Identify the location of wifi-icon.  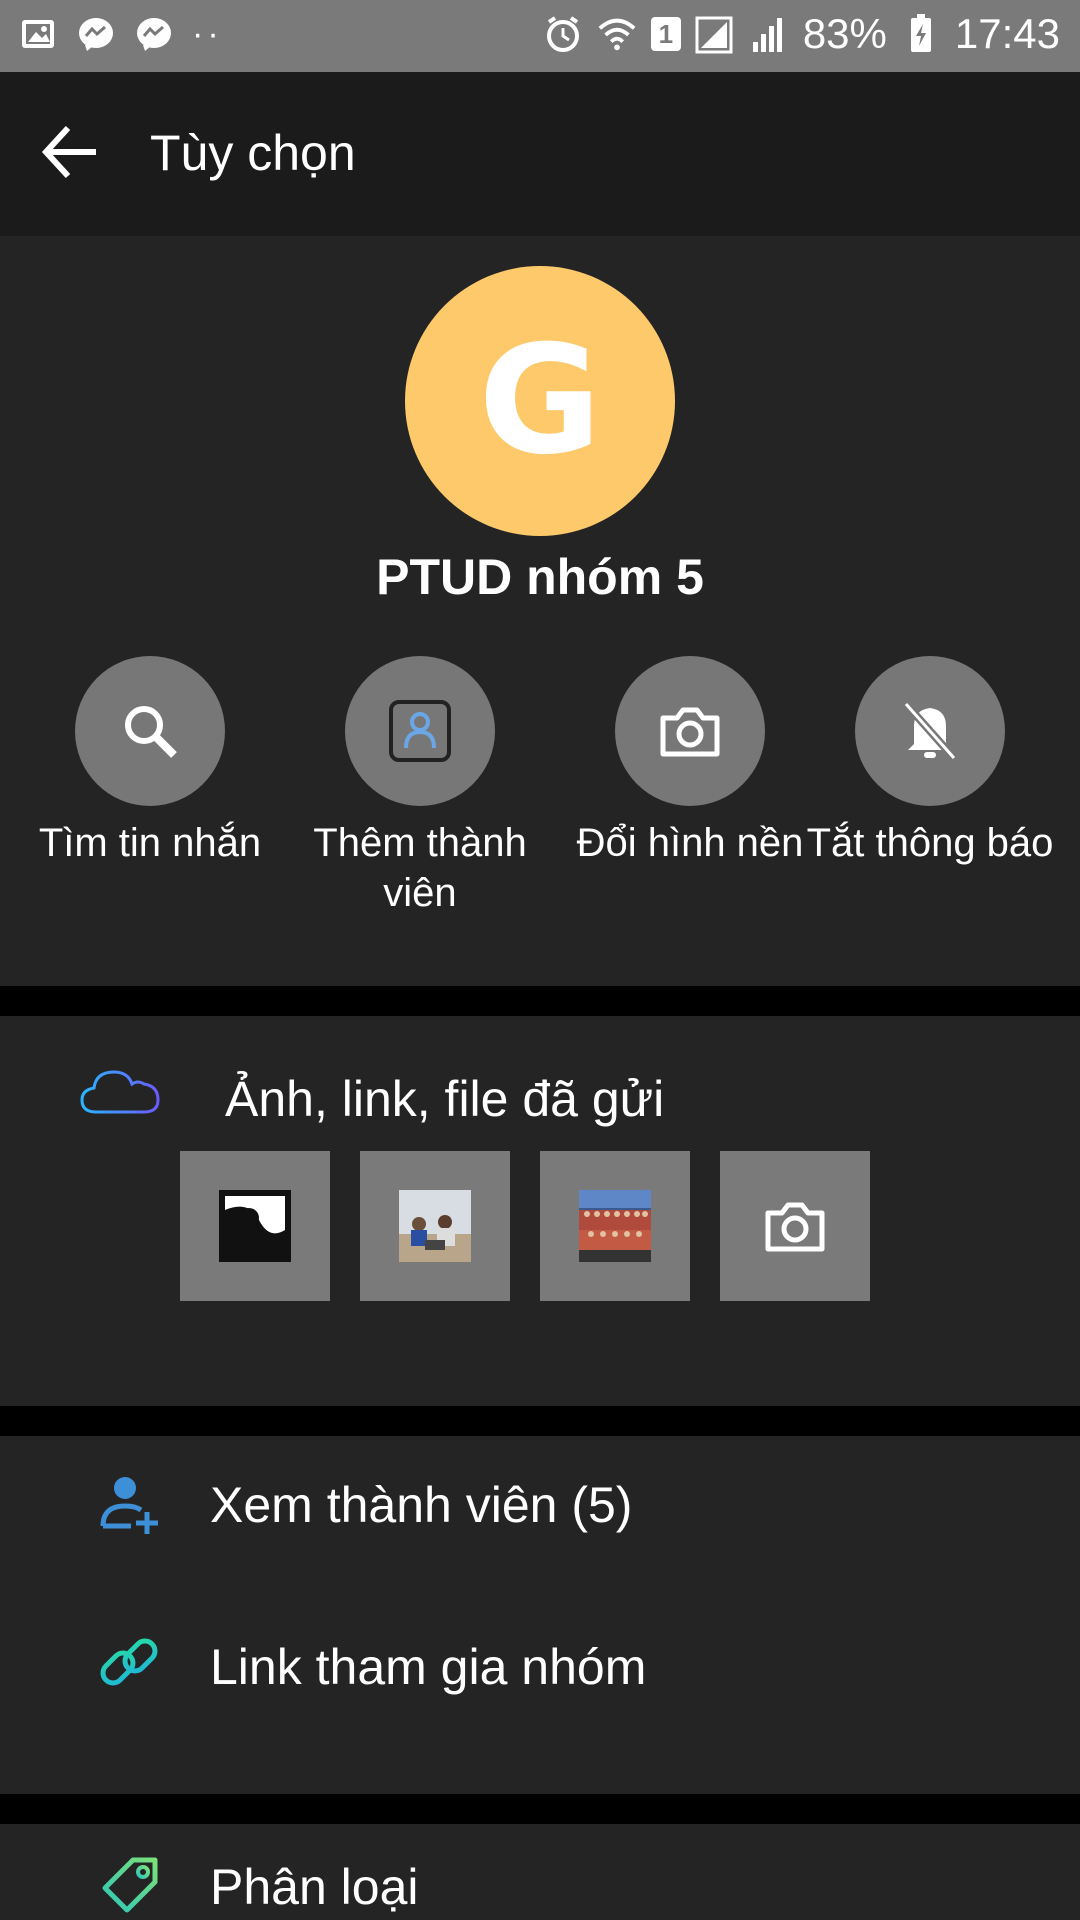
(617, 34).